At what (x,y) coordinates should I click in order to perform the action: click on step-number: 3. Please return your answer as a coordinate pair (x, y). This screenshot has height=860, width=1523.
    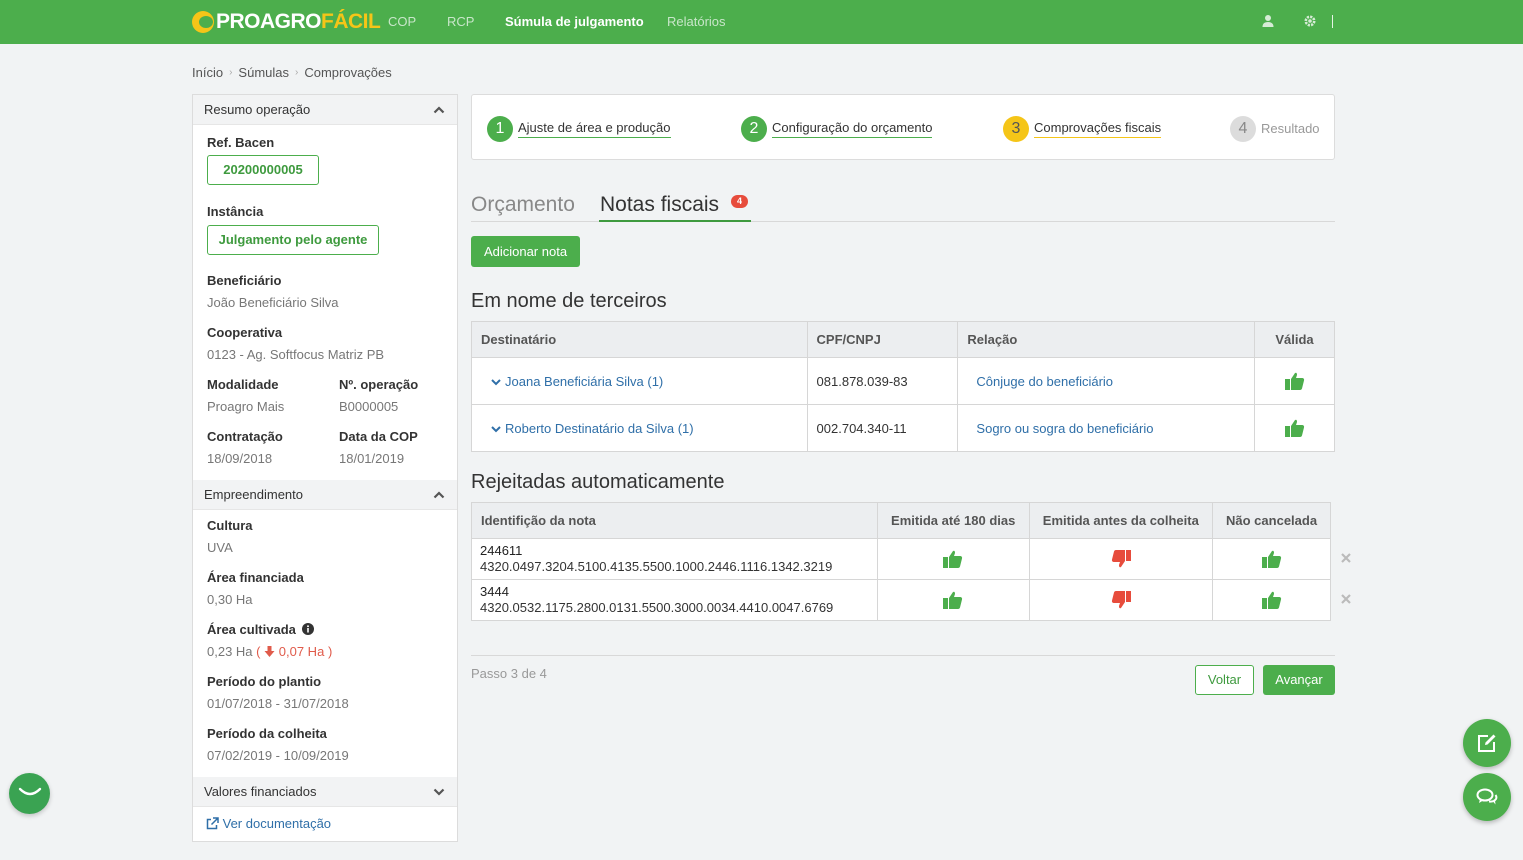
    Looking at the image, I should click on (1016, 129).